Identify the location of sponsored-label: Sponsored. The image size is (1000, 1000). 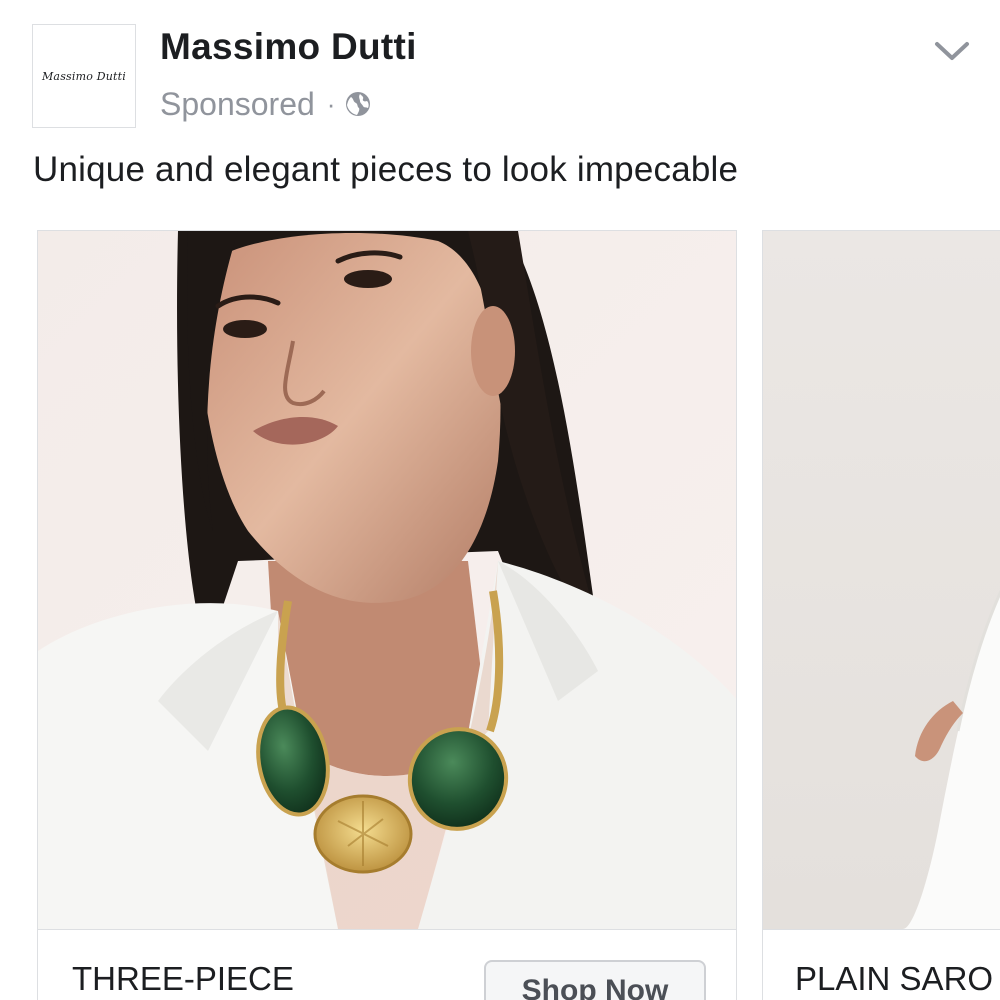
(237, 104).